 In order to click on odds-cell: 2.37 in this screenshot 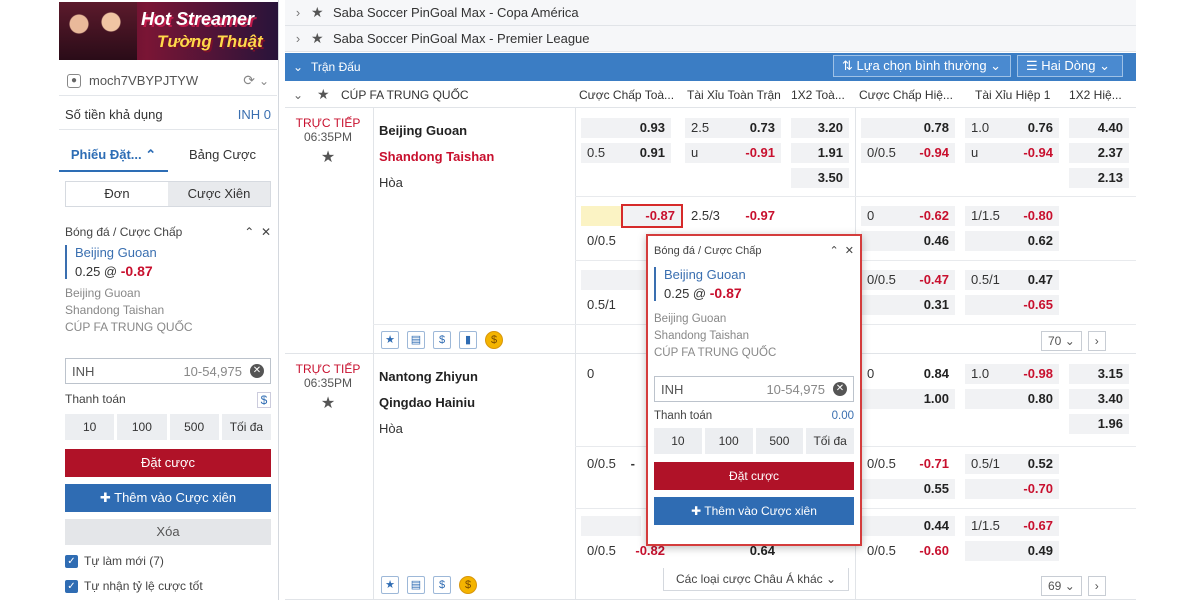, I will do `click(1099, 153)`.